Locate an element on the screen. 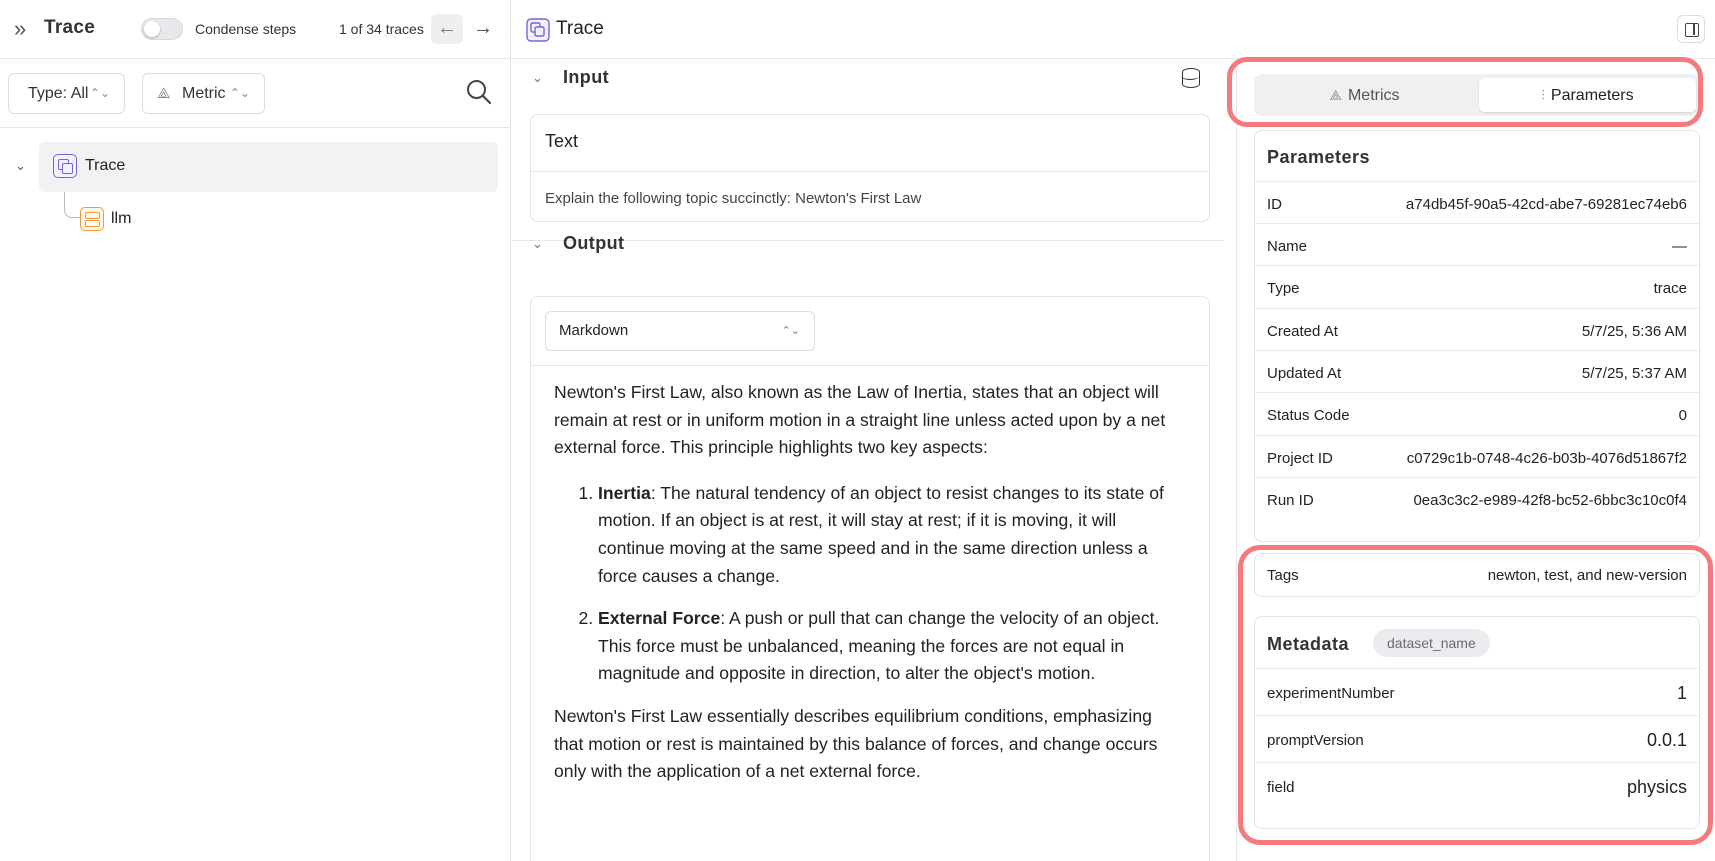  param-row-type: Type trace is located at coordinates (1477, 288).